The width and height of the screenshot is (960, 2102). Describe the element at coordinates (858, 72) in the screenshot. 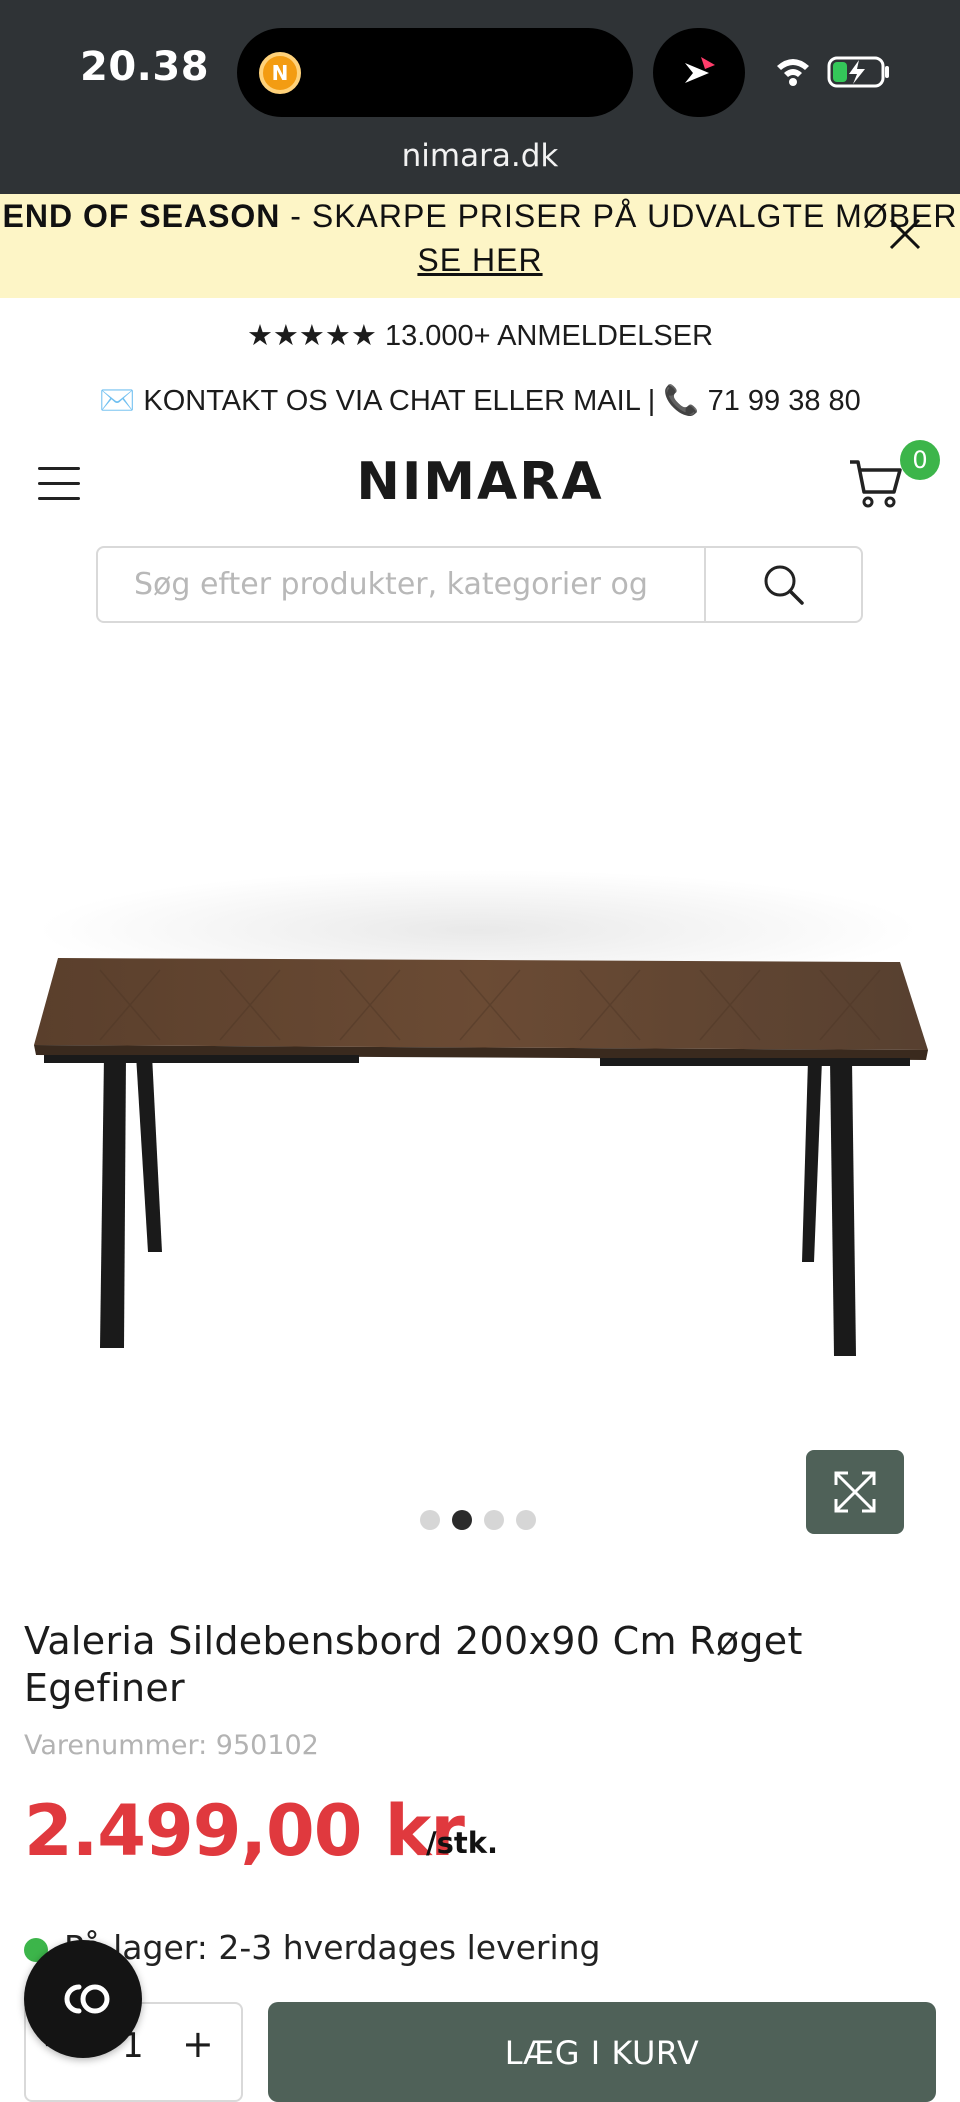

I see `battery-icon` at that location.